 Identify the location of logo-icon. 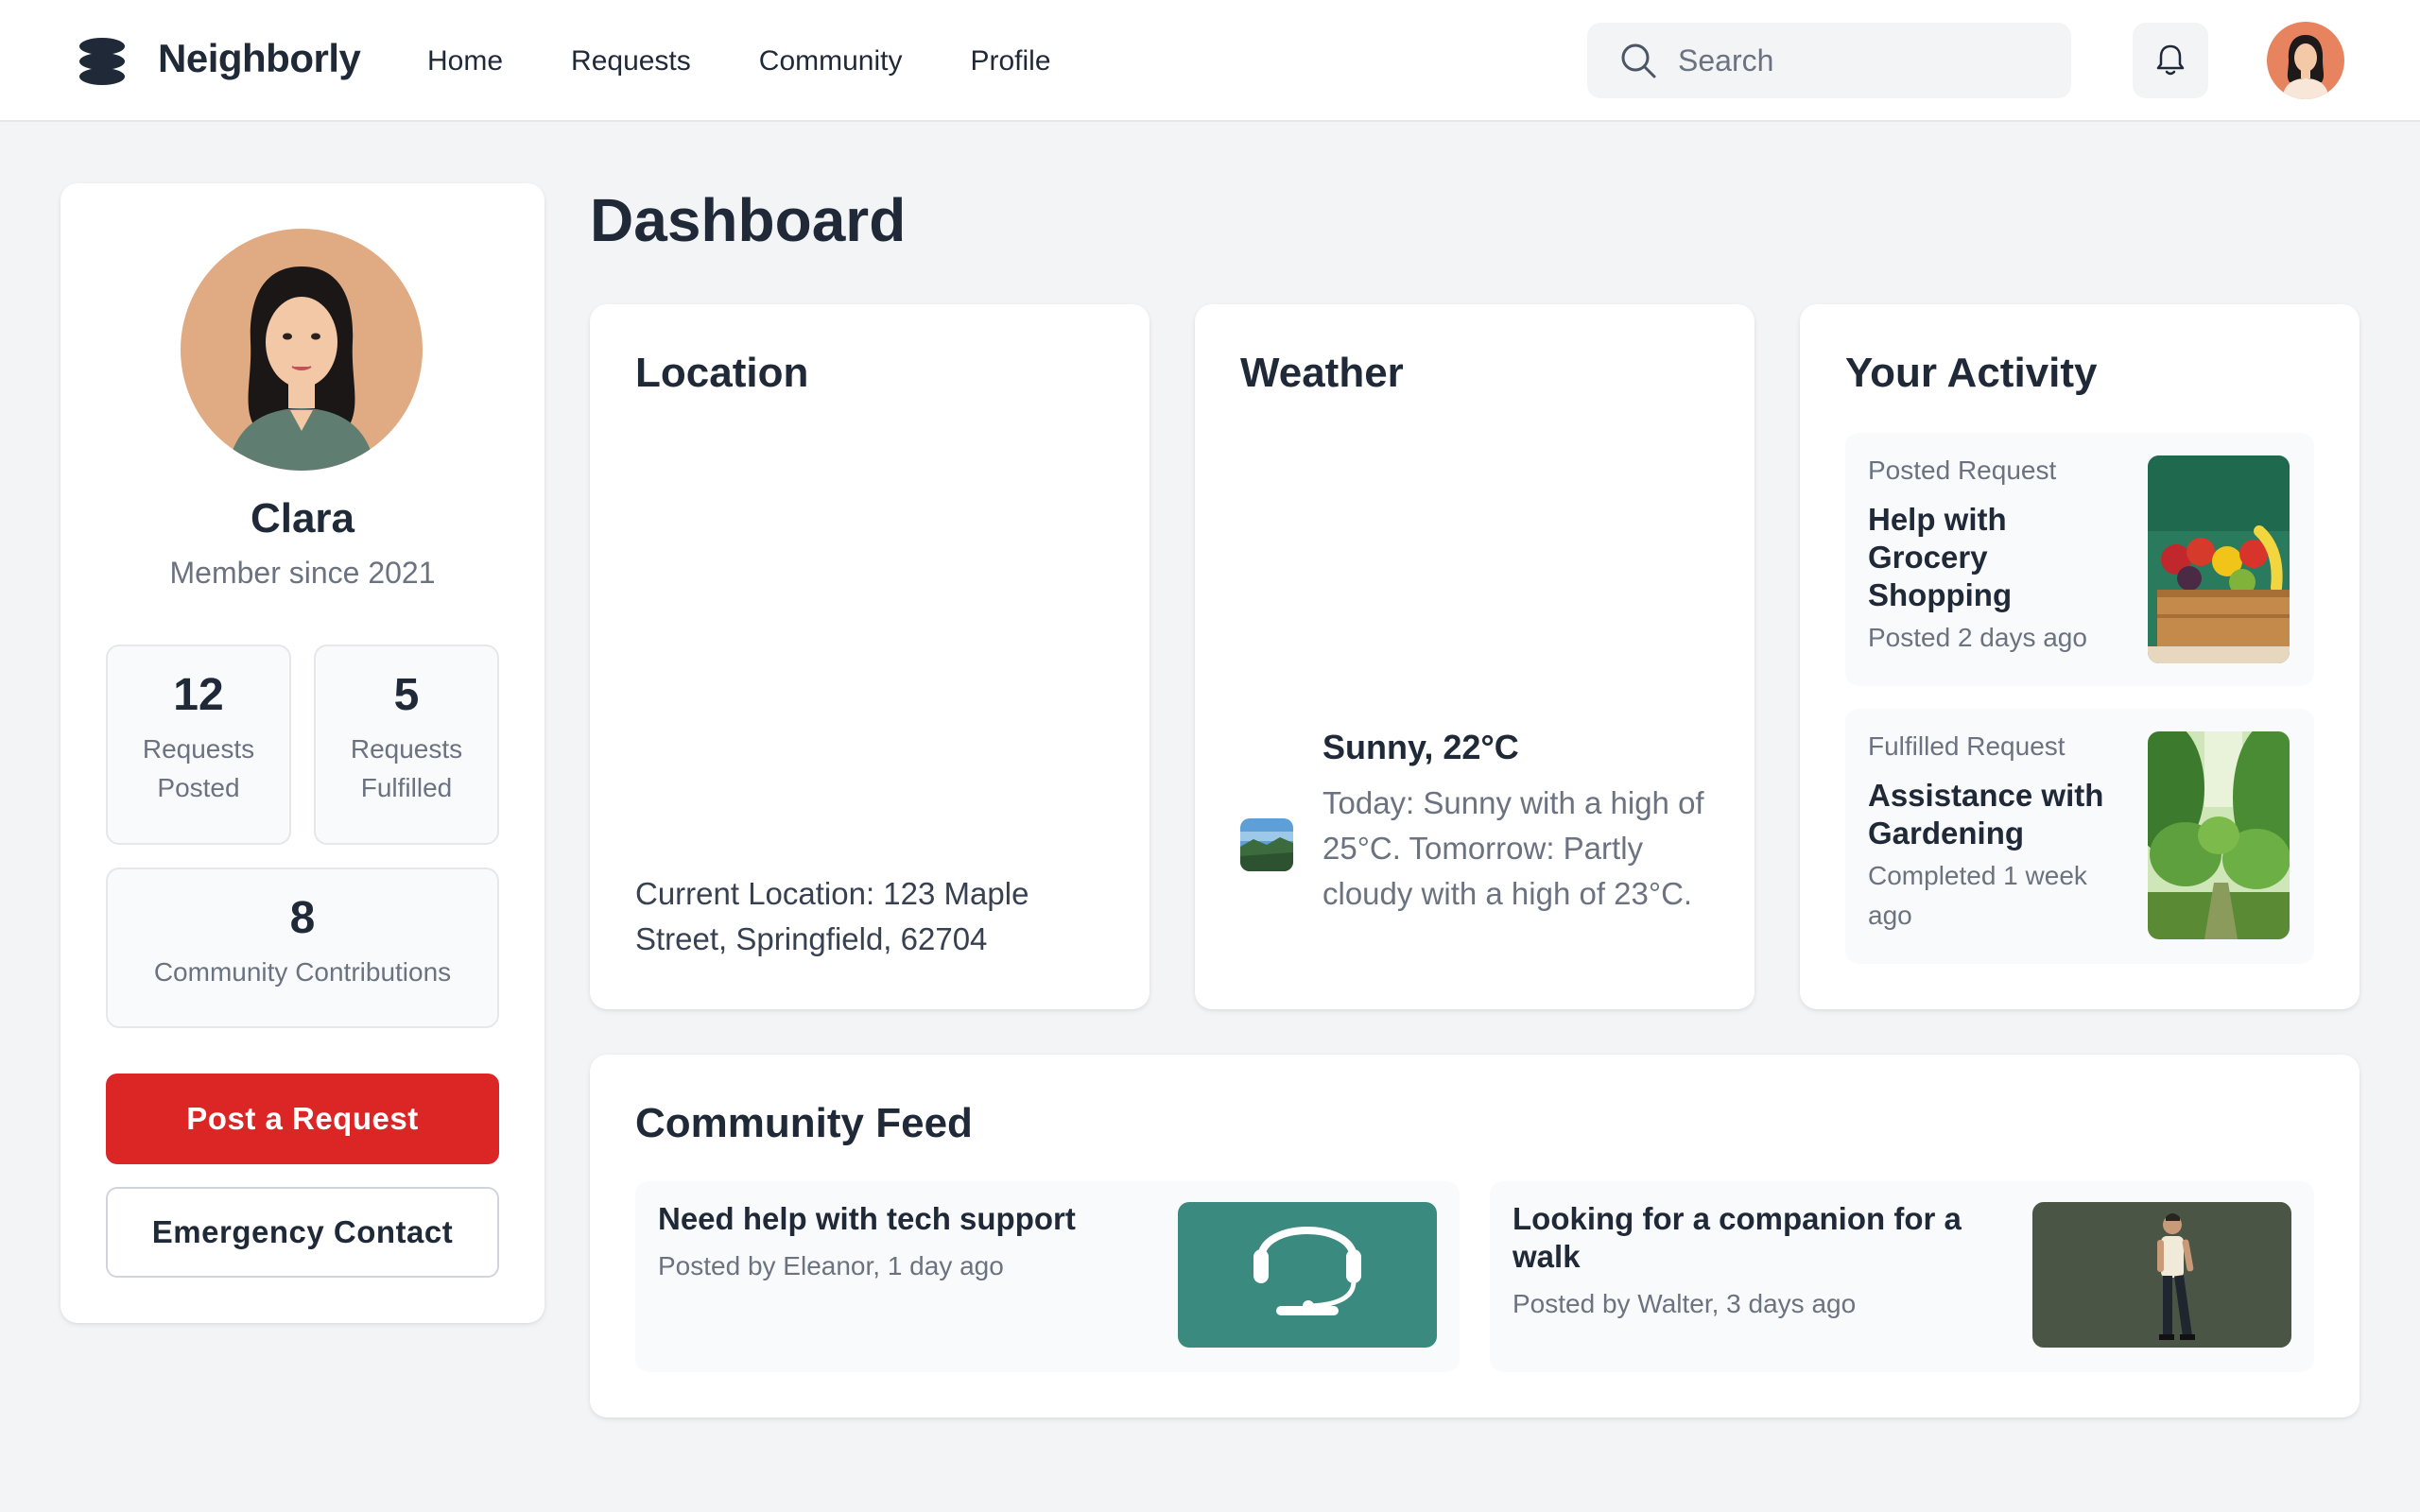
(103, 61).